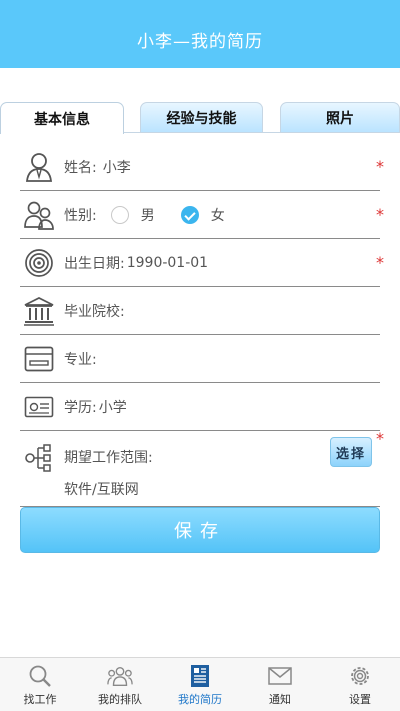  Describe the element at coordinates (340, 117) in the screenshot. I see `tab-photo: 照片` at that location.